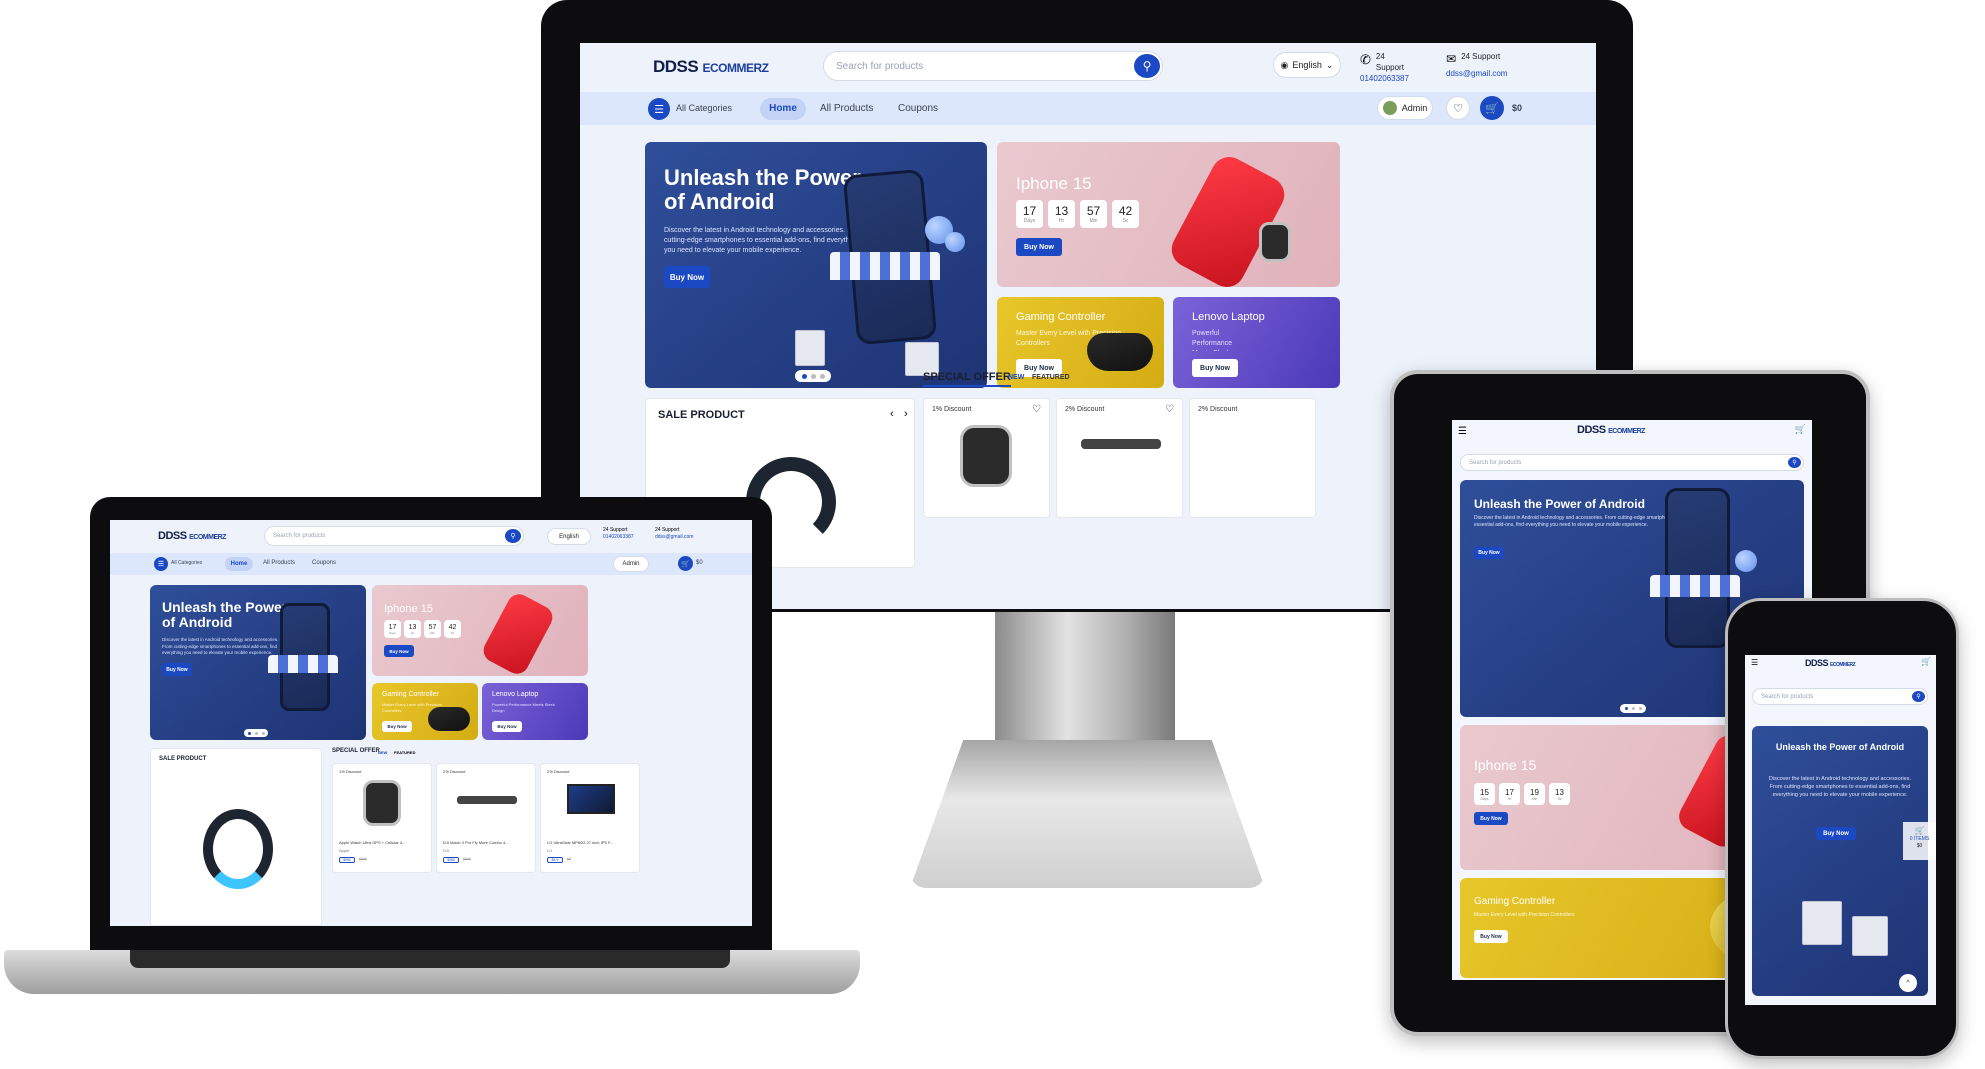 The height and width of the screenshot is (1069, 1985). I want to click on prev-arrow-icon: ‹, so click(892, 414).